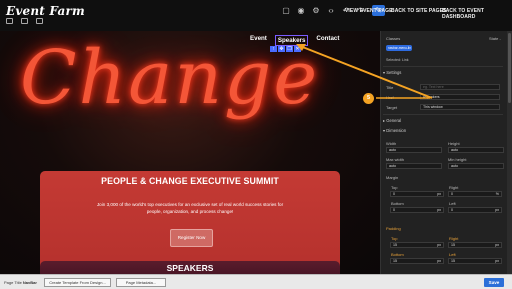 This screenshot has height=289, width=512. I want to click on target-label: Target, so click(392, 107).